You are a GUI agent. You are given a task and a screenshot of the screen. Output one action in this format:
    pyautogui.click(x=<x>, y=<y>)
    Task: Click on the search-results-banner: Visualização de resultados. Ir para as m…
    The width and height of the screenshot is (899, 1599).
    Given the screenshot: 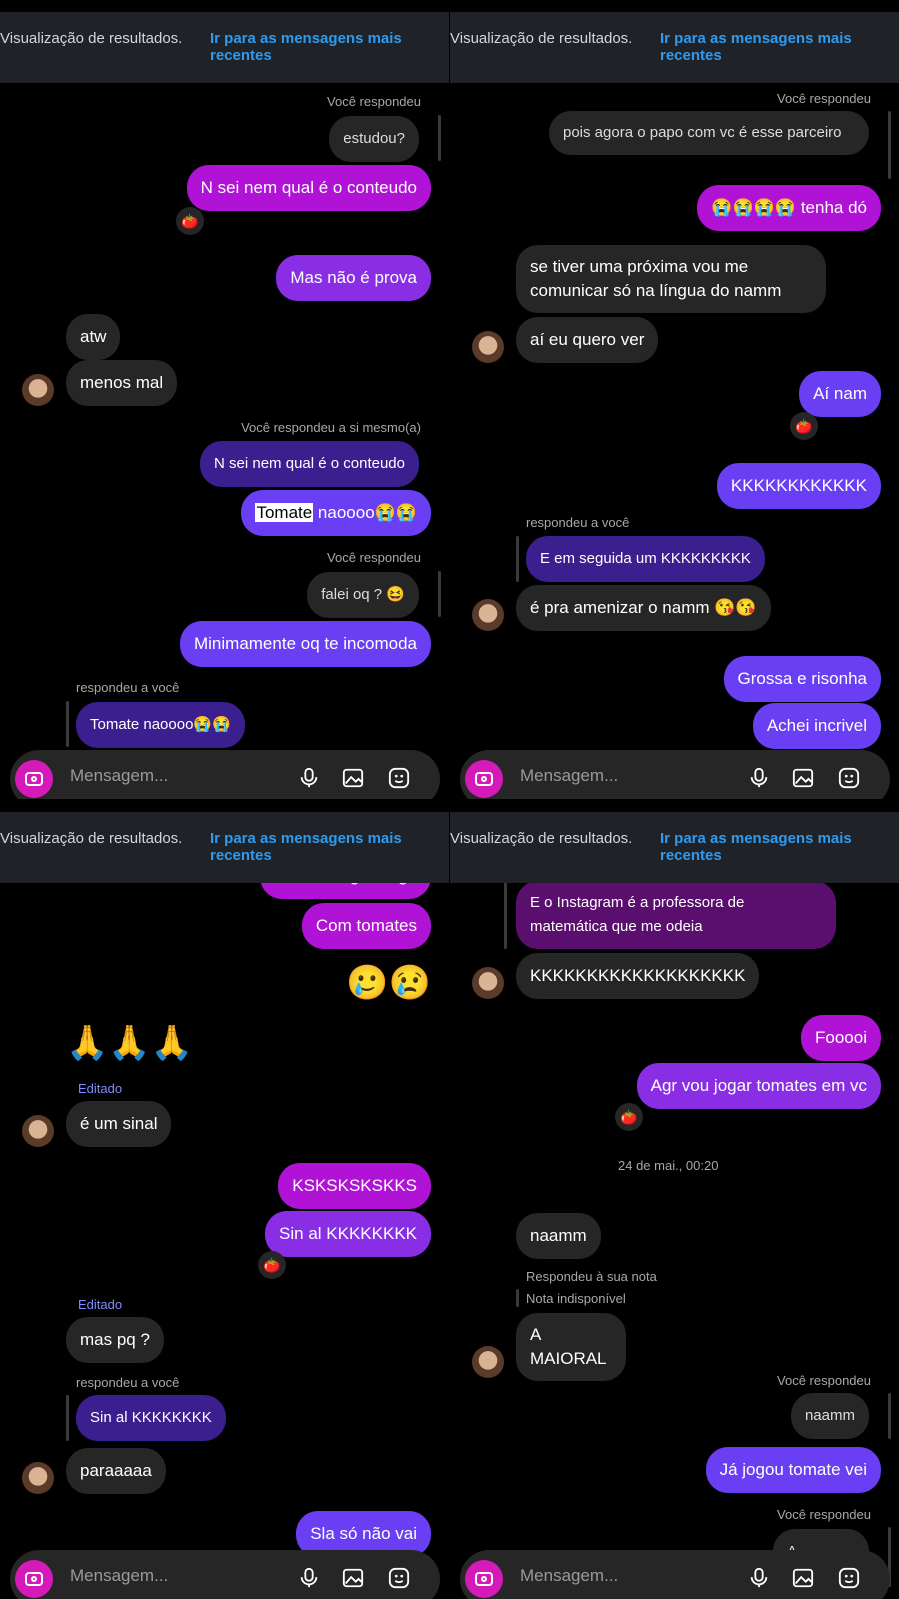 What is the action you would take?
    pyautogui.click(x=224, y=47)
    